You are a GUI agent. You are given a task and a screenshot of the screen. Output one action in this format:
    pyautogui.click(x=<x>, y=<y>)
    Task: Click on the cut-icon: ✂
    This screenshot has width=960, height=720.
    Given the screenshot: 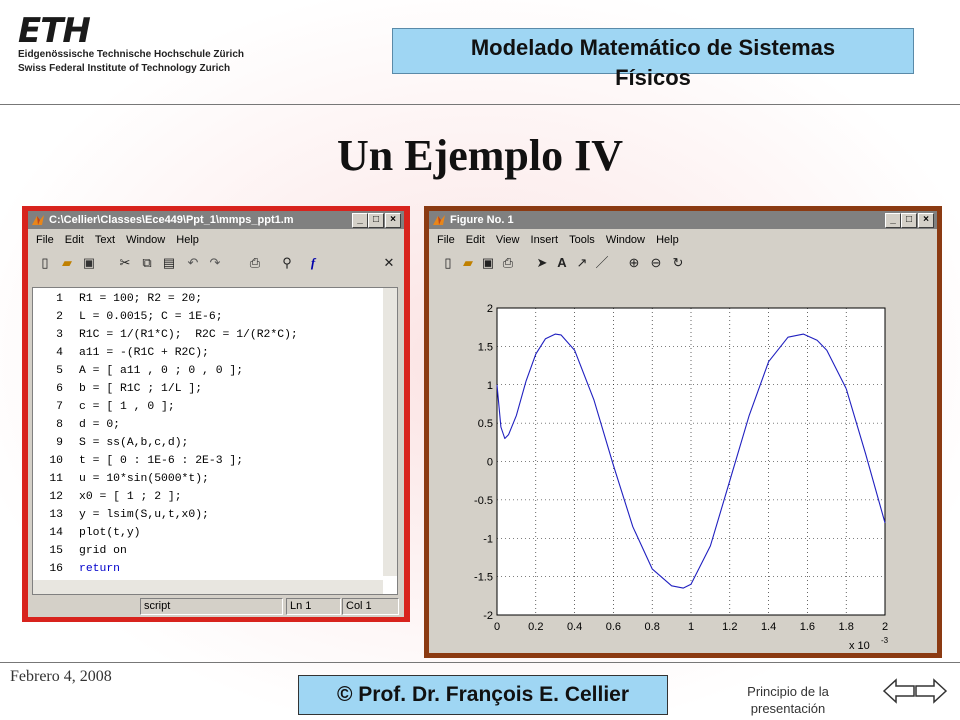 What is the action you would take?
    pyautogui.click(x=125, y=263)
    